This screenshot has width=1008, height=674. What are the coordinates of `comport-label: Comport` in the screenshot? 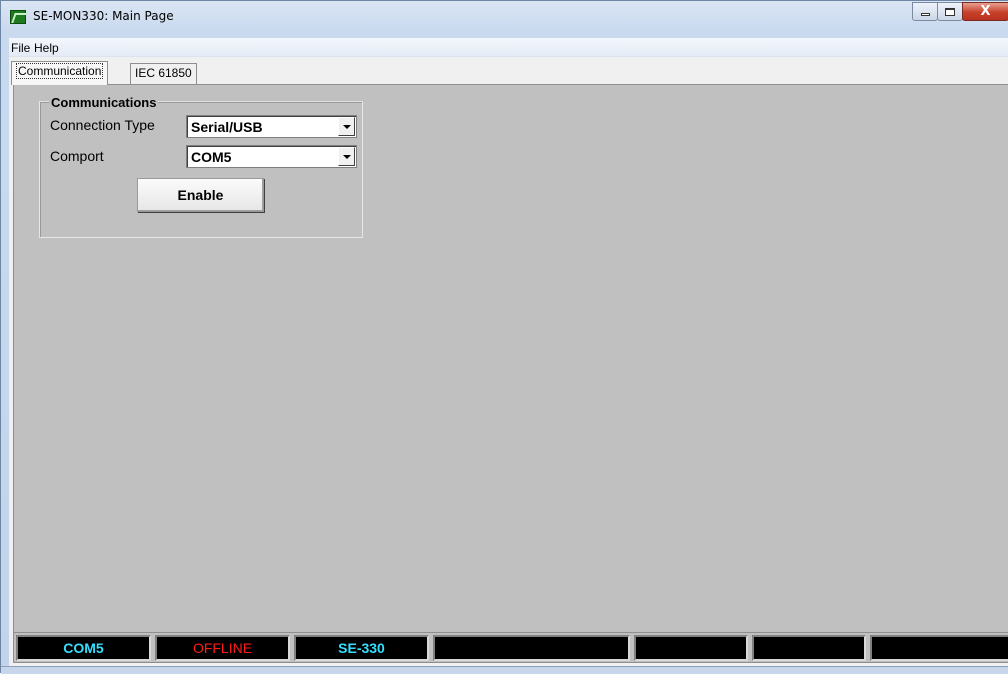 It's located at (77, 156).